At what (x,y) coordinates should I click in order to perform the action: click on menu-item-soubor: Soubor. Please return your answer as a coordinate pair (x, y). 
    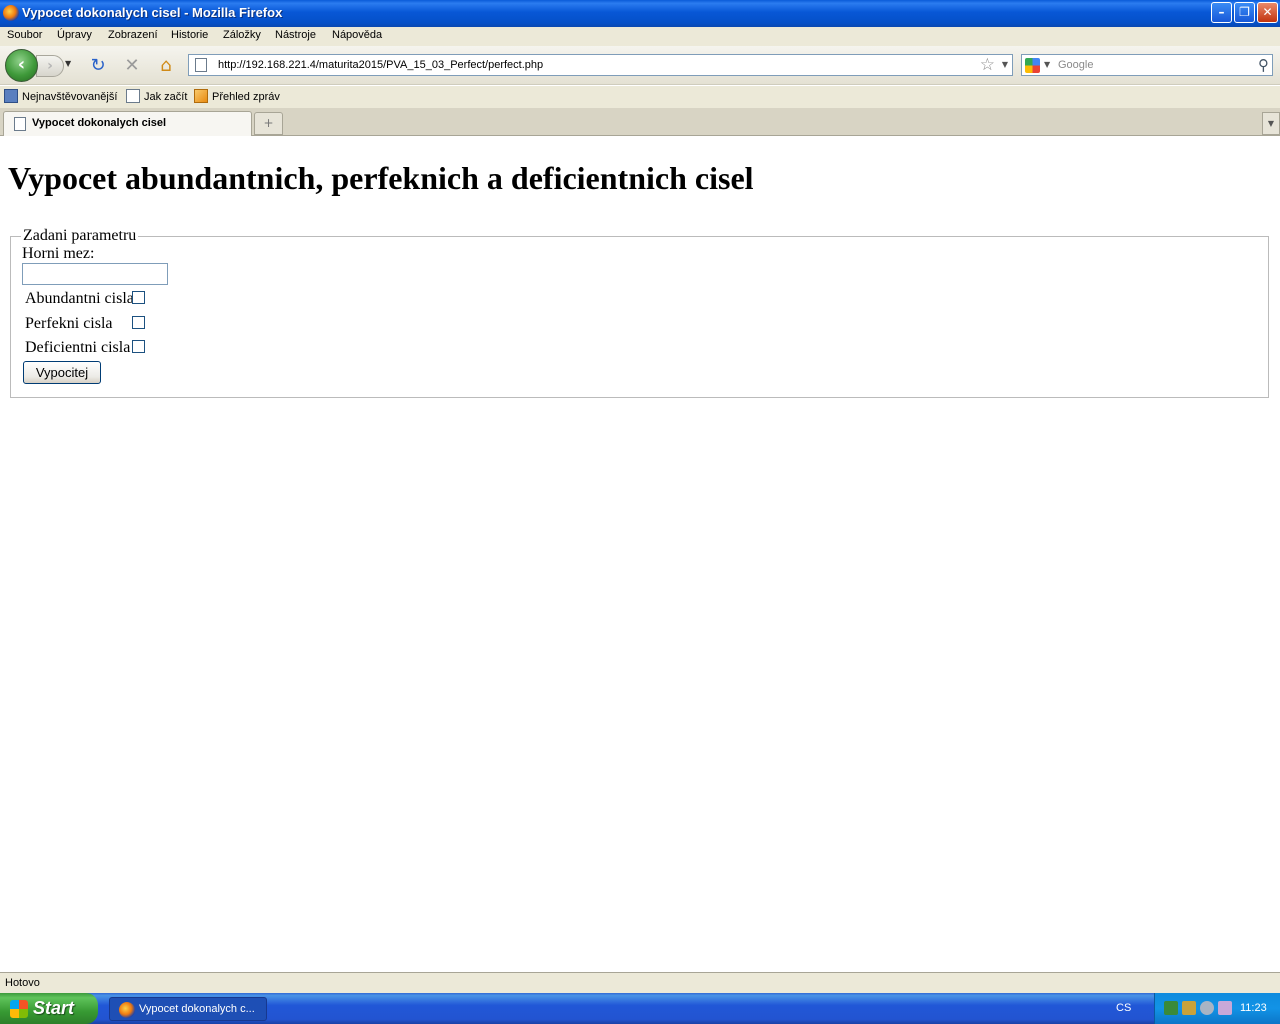
    Looking at the image, I should click on (24, 35).